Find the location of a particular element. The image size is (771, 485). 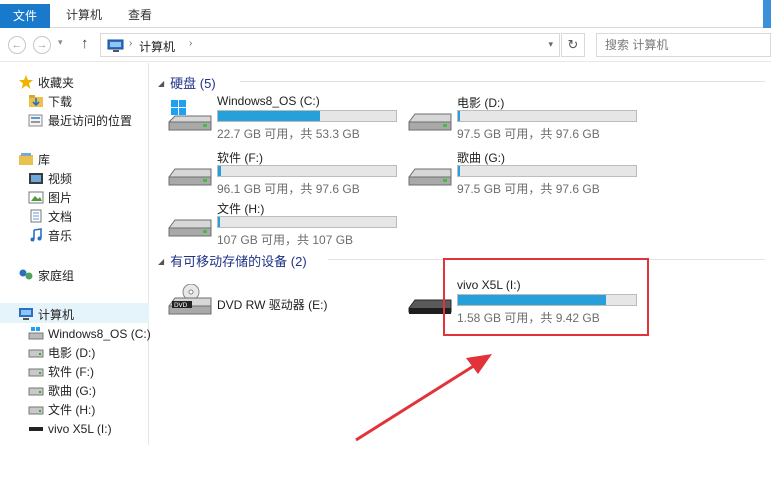

sidebar-item-drive-f: 软件 (F:) is located at coordinates (61, 371).